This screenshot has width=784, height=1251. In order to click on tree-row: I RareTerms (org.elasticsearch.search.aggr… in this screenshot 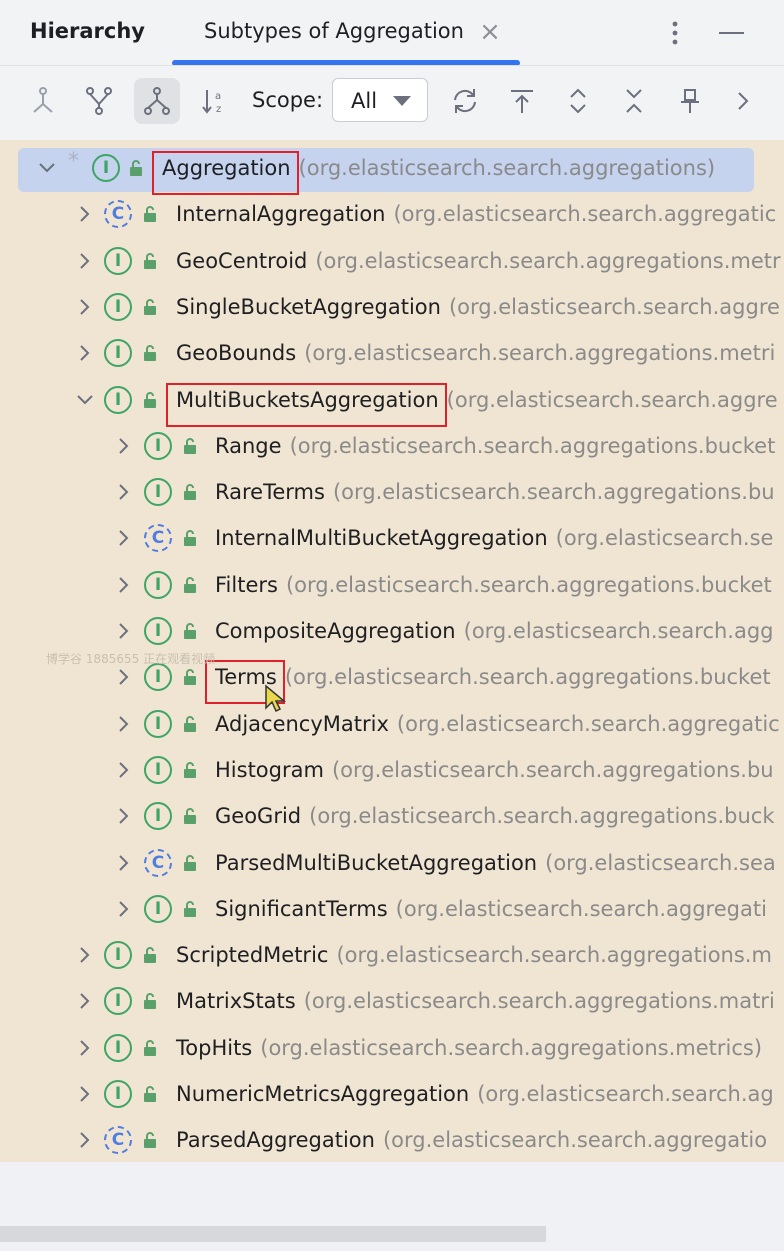, I will do `click(392, 492)`.